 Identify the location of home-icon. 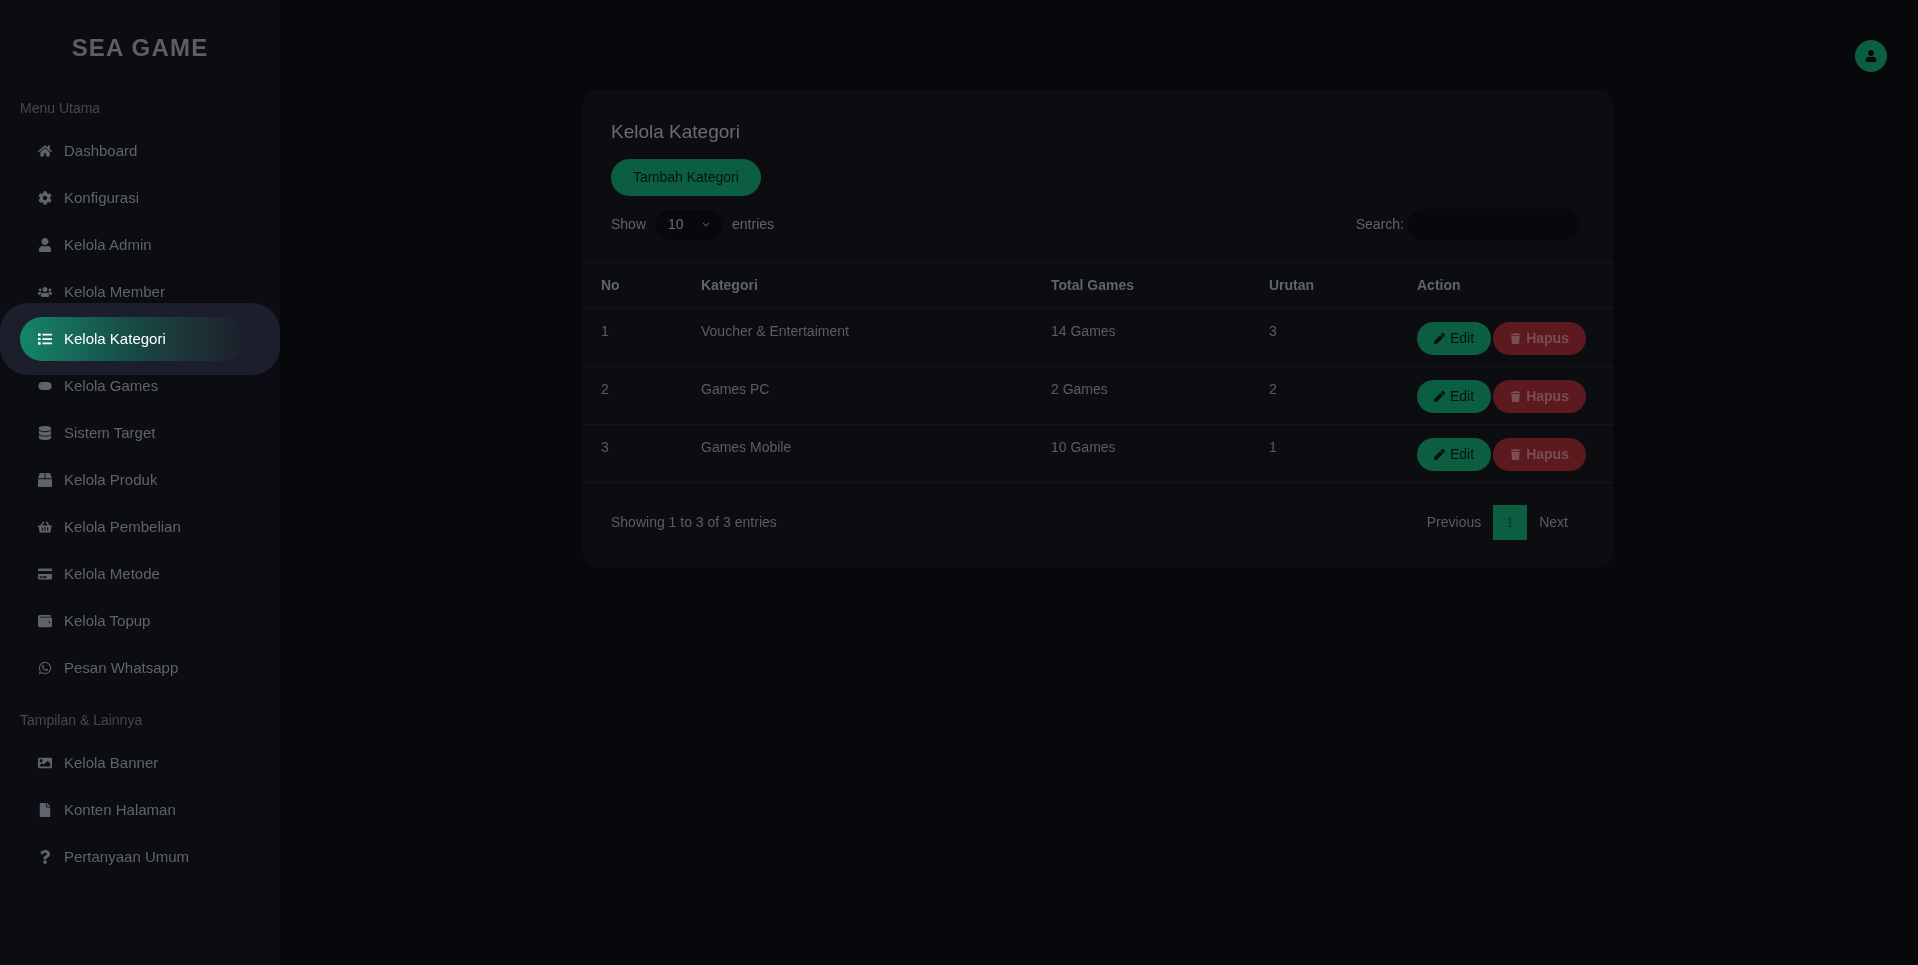
(45, 151).